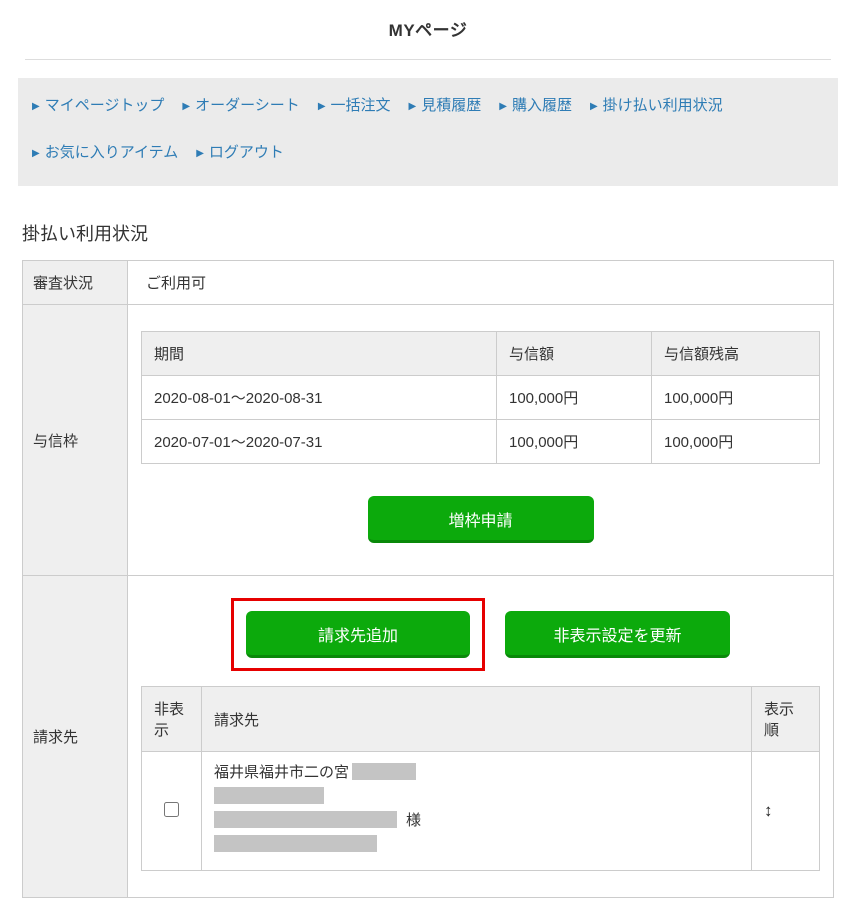  What do you see at coordinates (451, 105) in the screenshot?
I see `nav-item-label: 見積履歴` at bounding box center [451, 105].